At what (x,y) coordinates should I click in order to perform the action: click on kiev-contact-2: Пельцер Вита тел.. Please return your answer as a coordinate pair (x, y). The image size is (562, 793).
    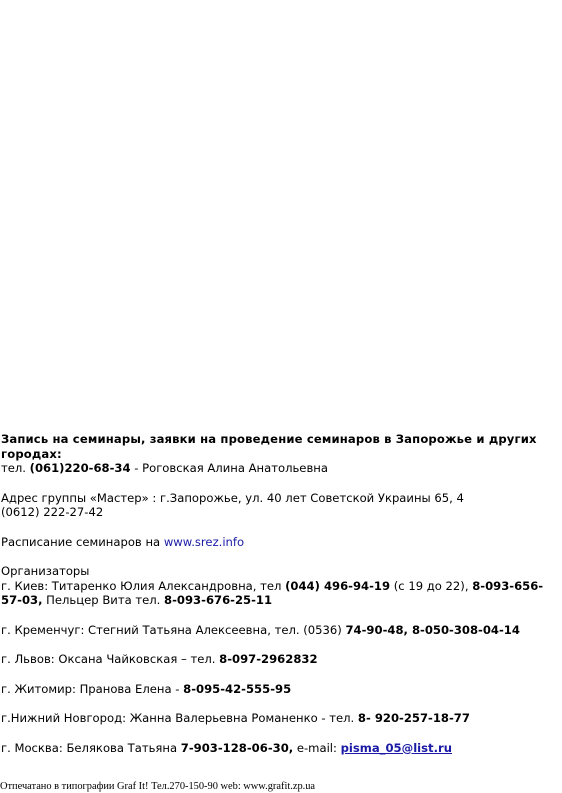
    Looking at the image, I should click on (103, 600).